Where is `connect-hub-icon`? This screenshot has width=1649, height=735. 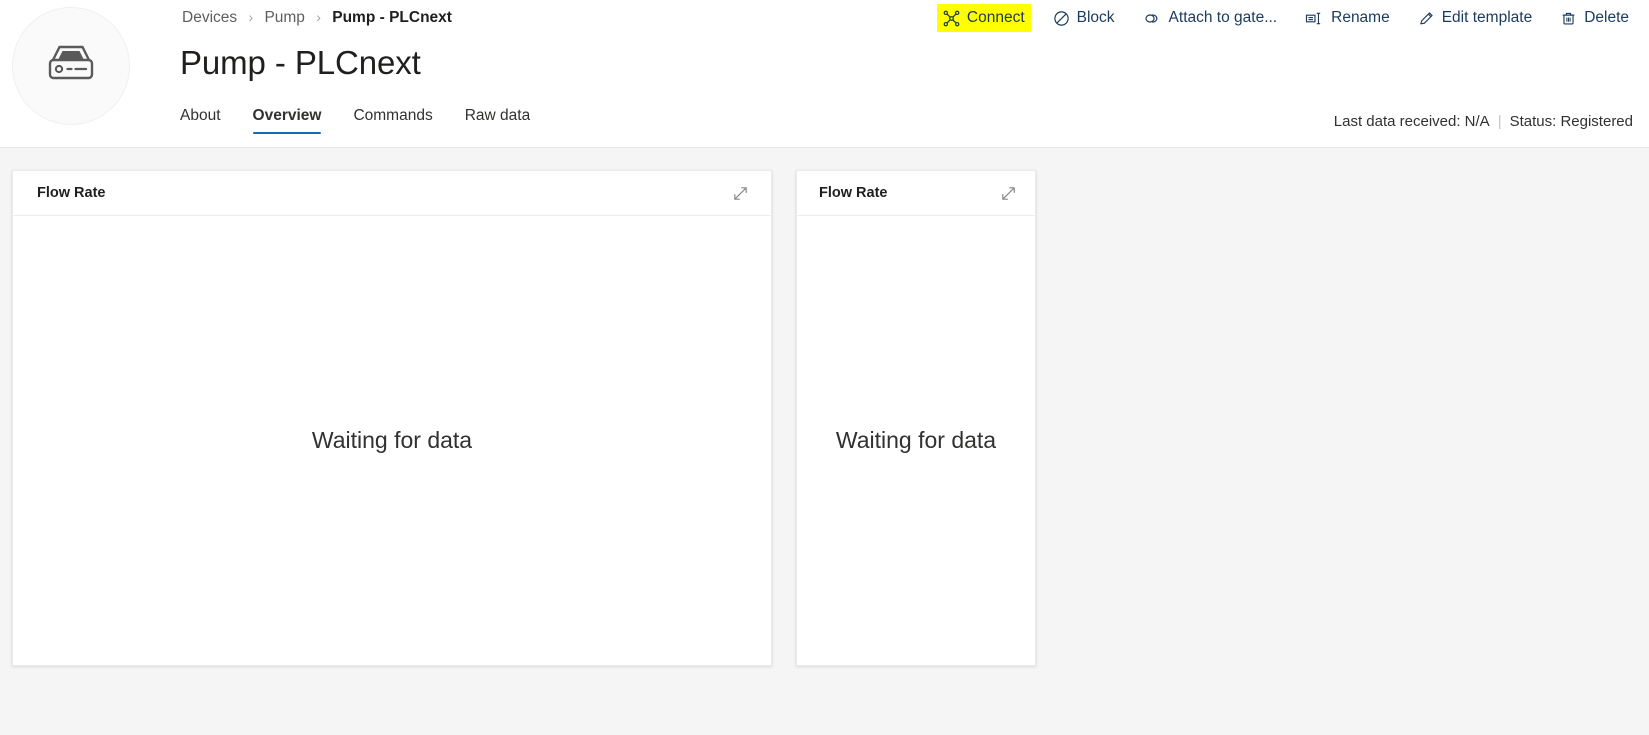
connect-hub-icon is located at coordinates (951, 18).